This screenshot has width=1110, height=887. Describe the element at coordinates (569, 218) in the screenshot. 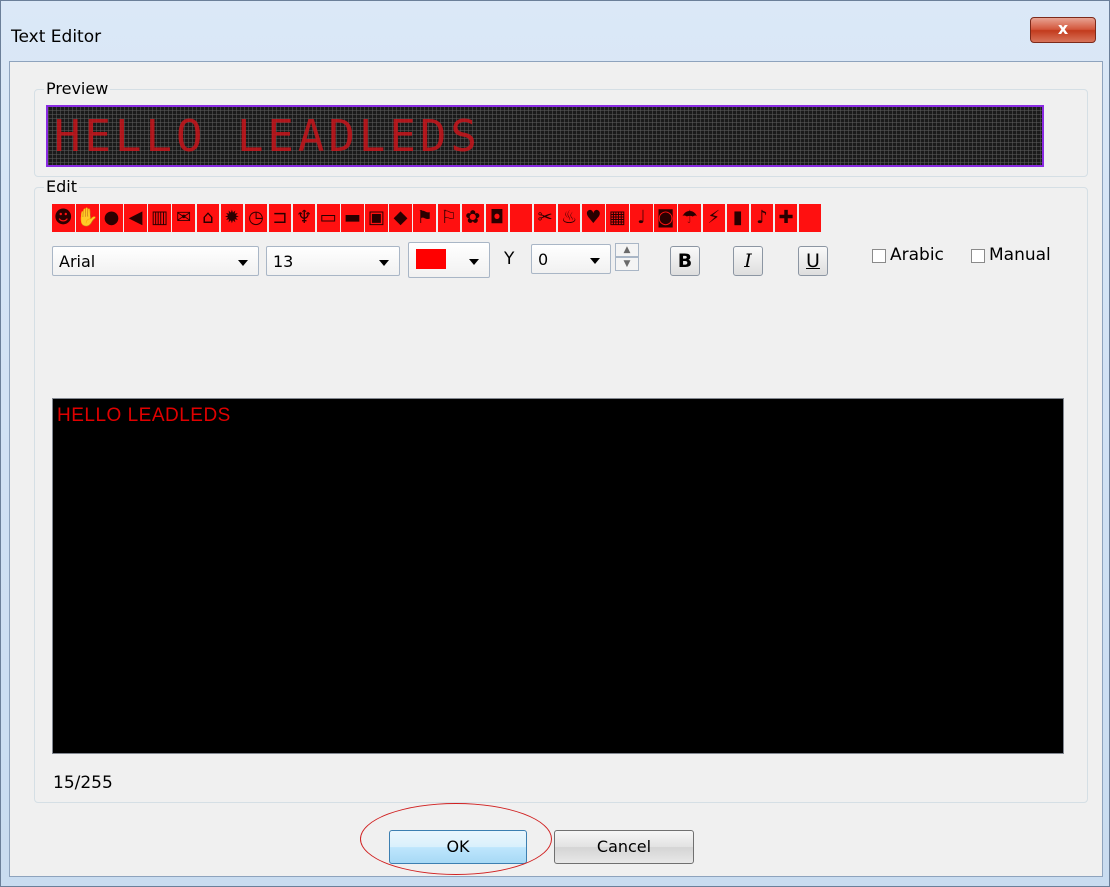

I see `bottle-icon: ♨` at that location.